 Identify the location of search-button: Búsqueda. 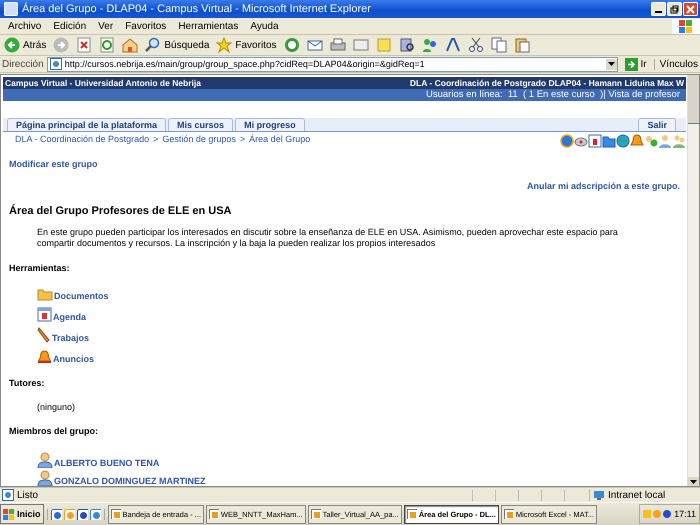
(177, 45).